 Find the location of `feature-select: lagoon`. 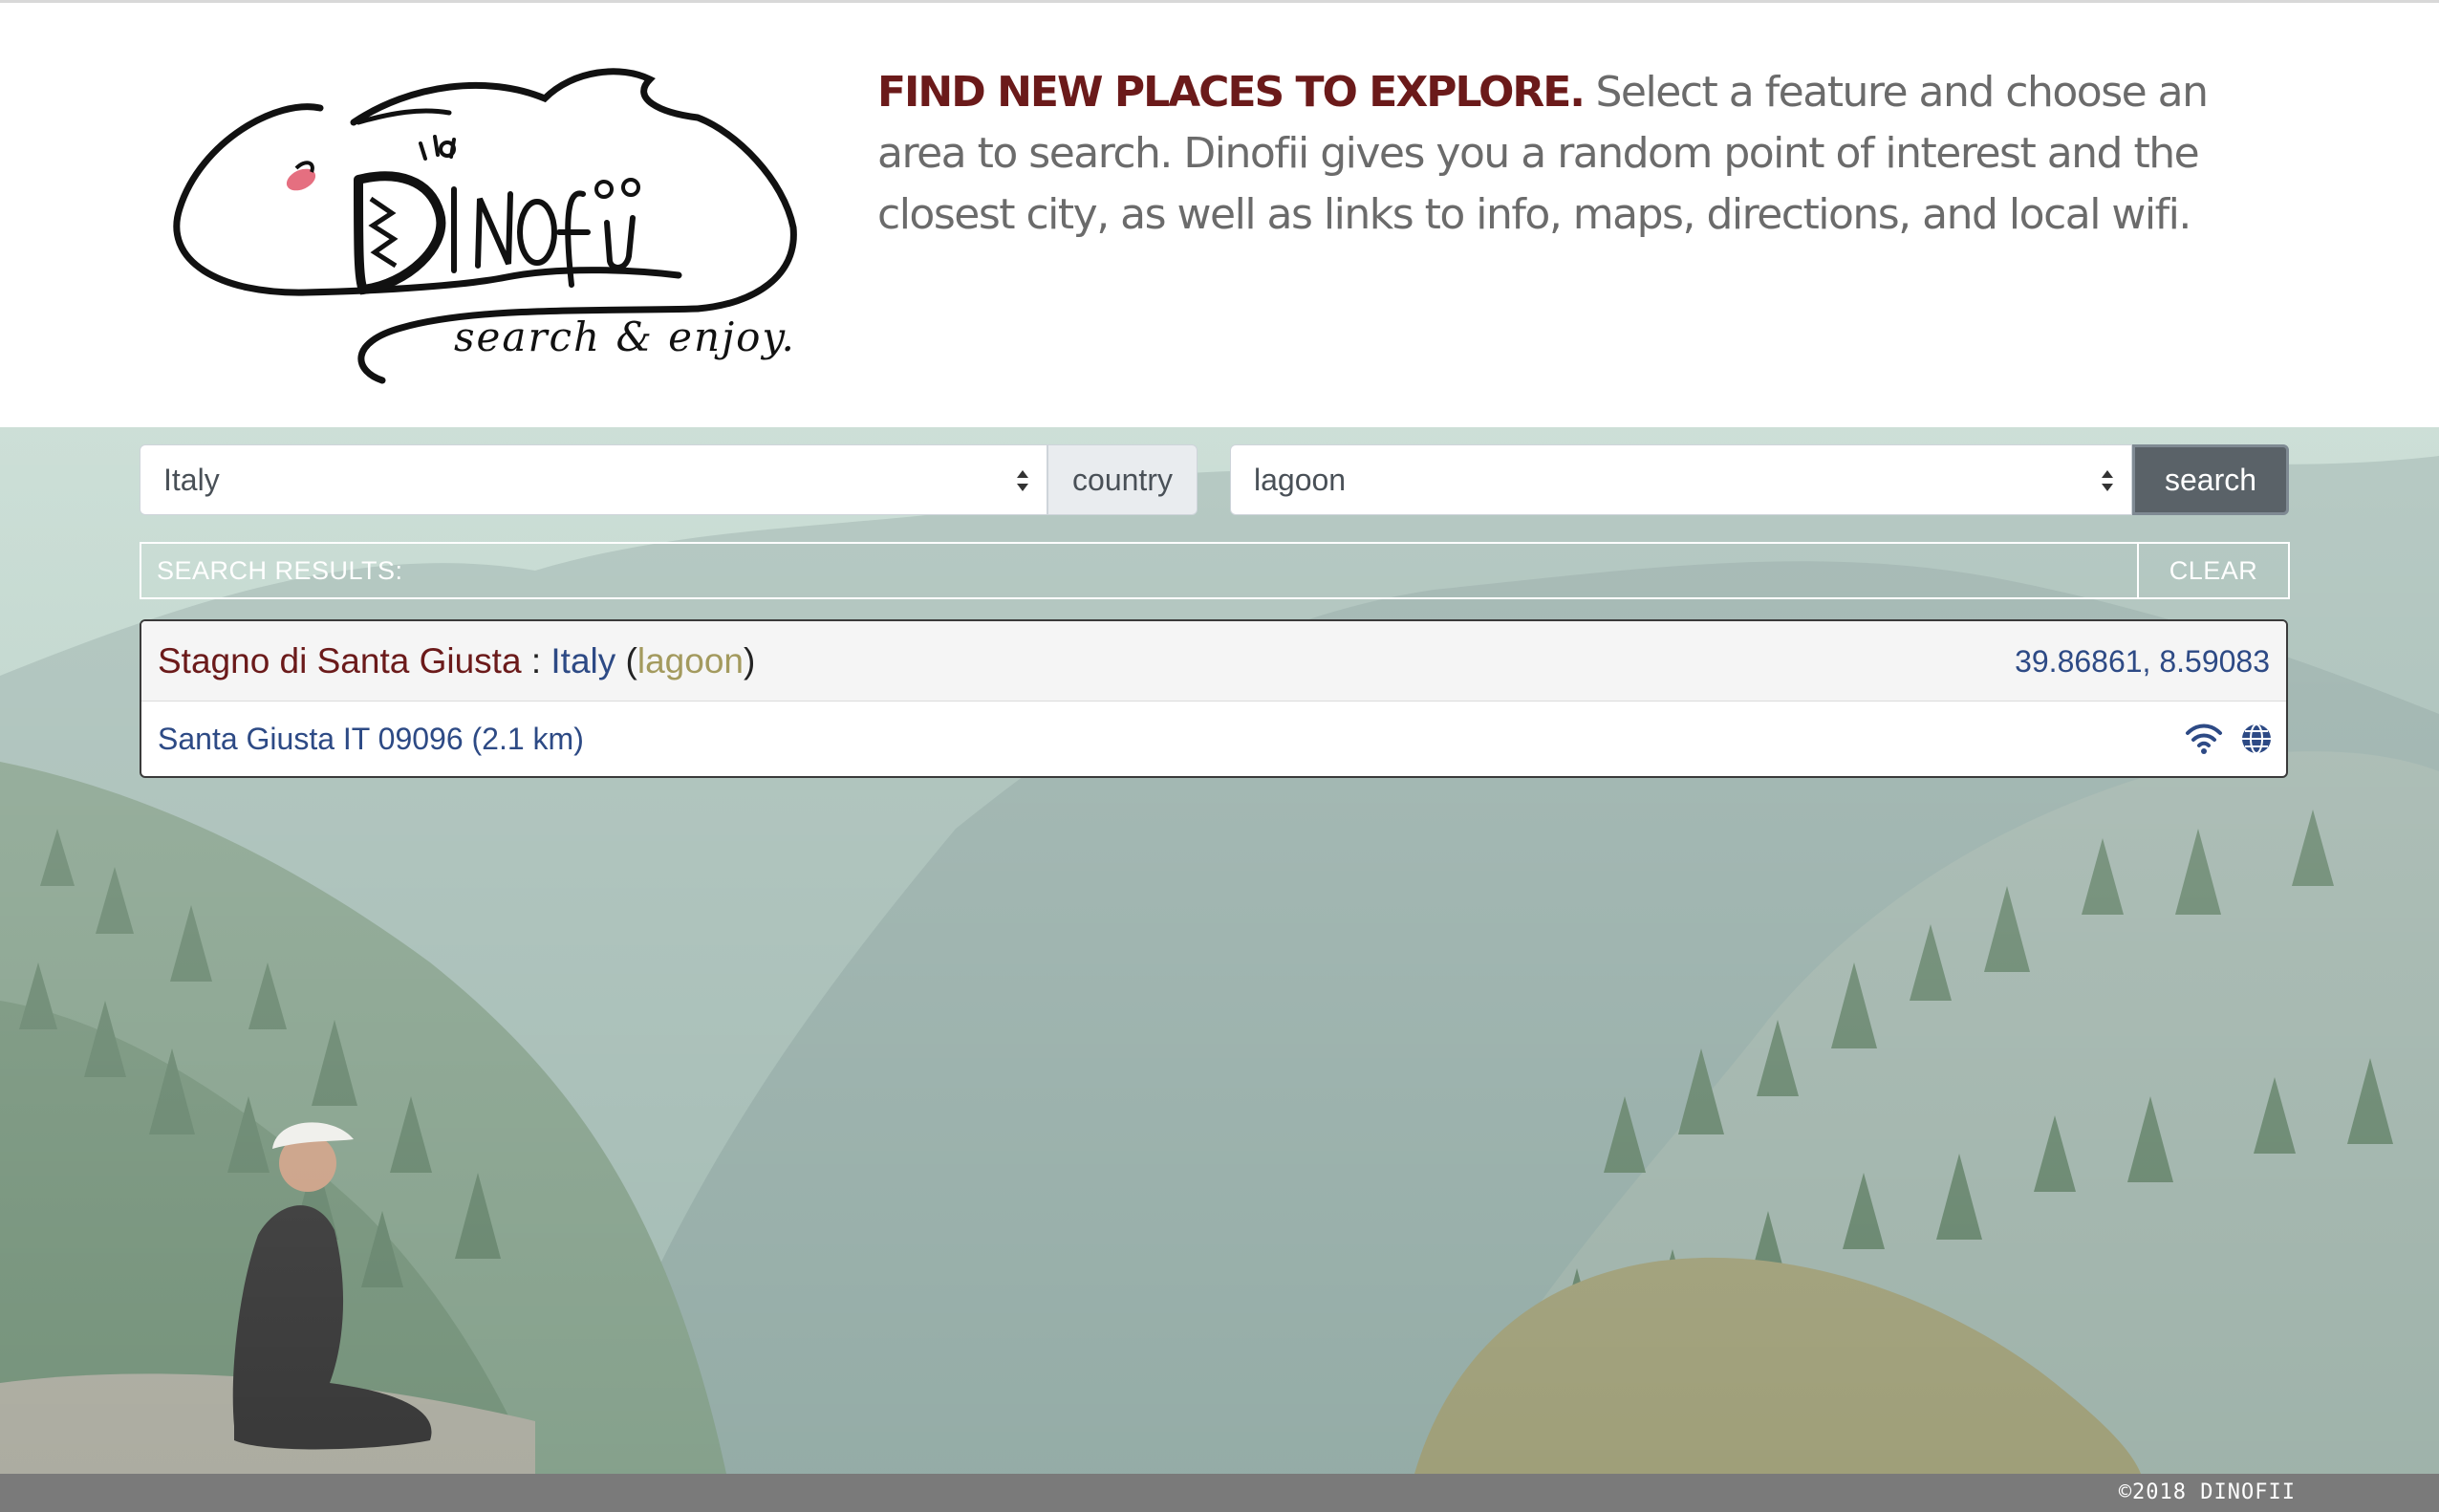

feature-select: lagoon is located at coordinates (1681, 479).